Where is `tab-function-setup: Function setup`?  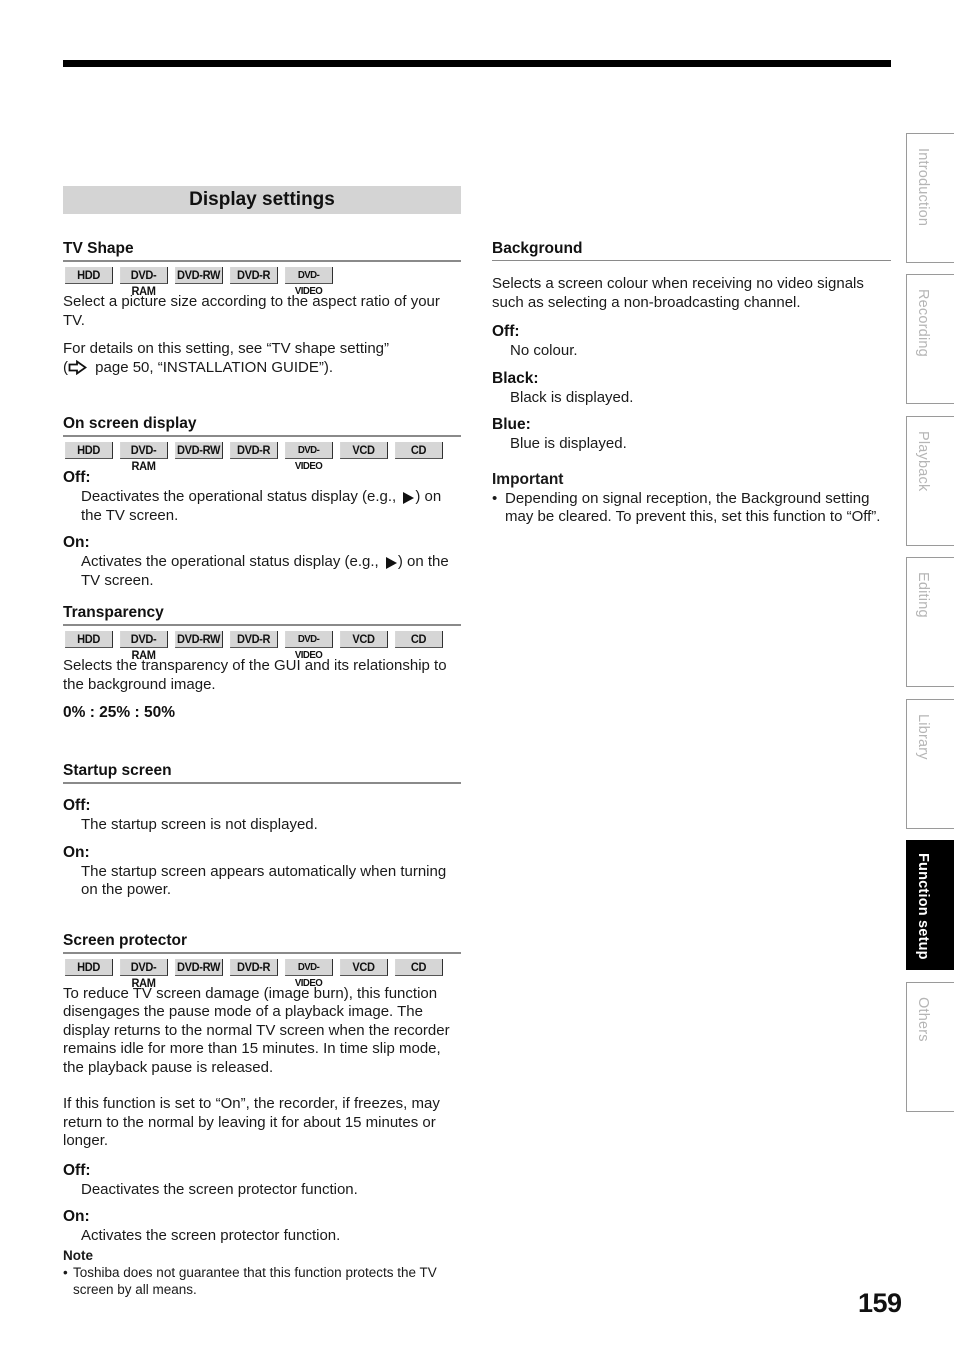
tab-function-setup: Function setup is located at coordinates (930, 905).